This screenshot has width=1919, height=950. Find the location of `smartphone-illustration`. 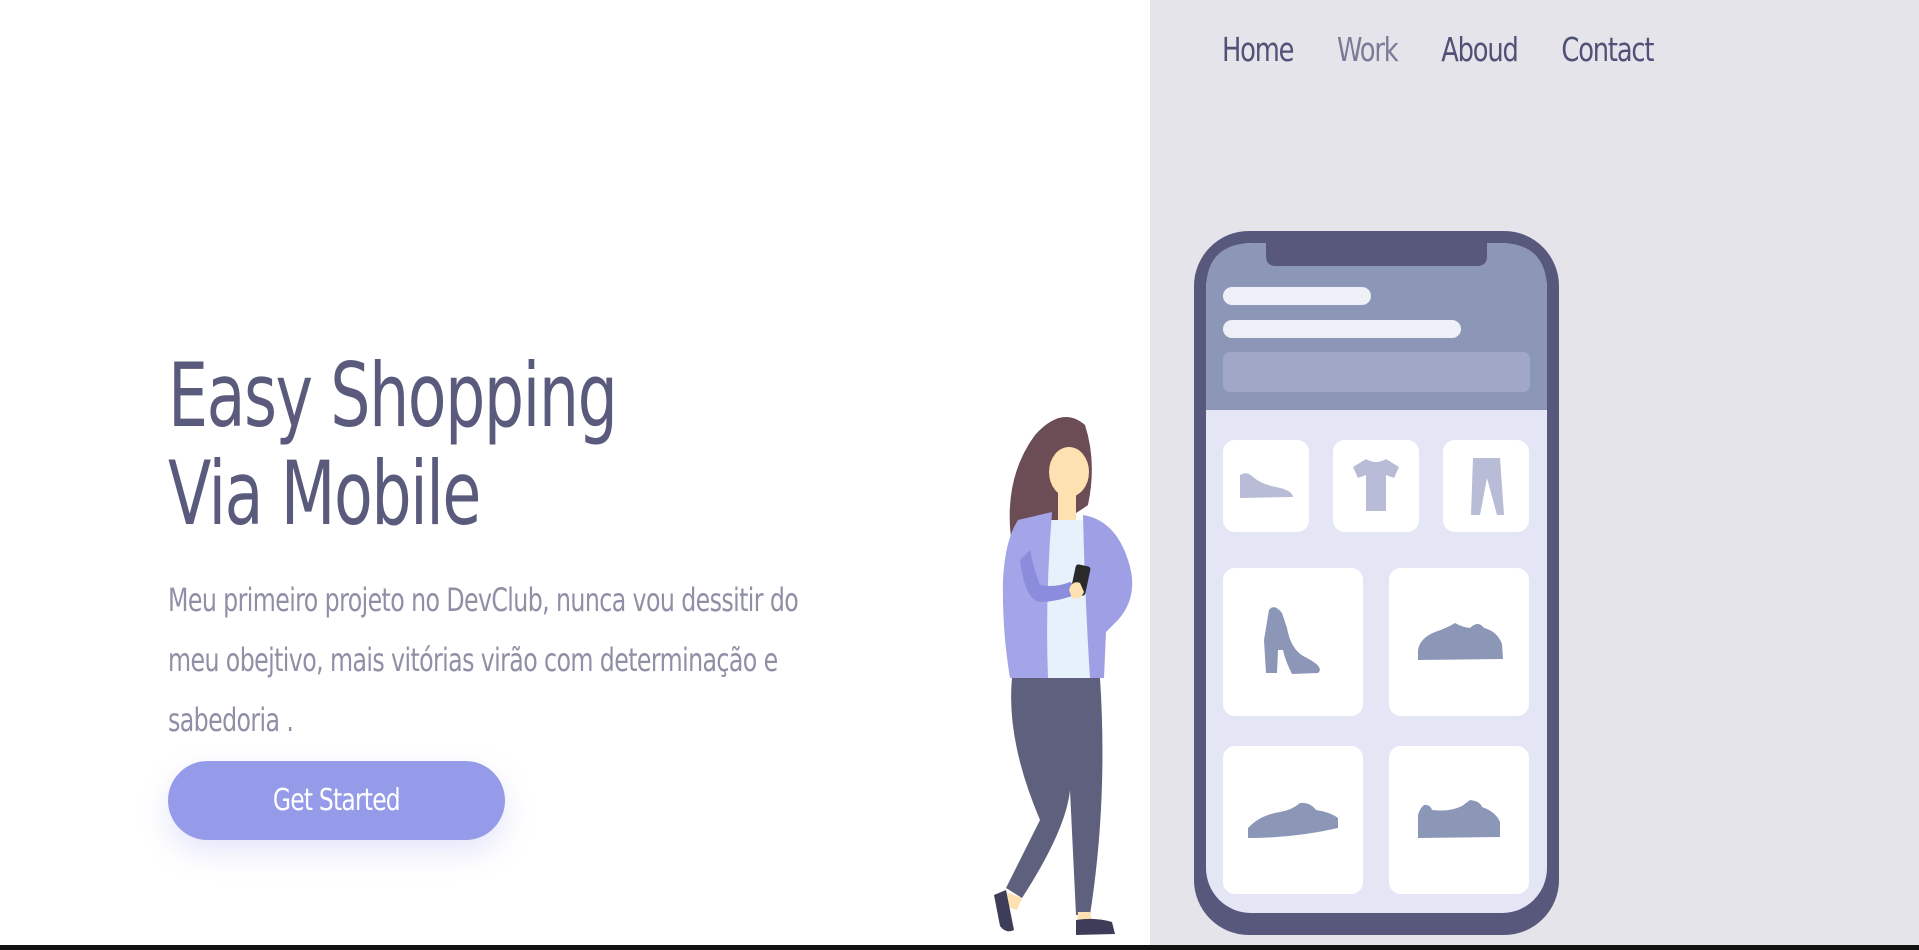

smartphone-illustration is located at coordinates (1376, 583).